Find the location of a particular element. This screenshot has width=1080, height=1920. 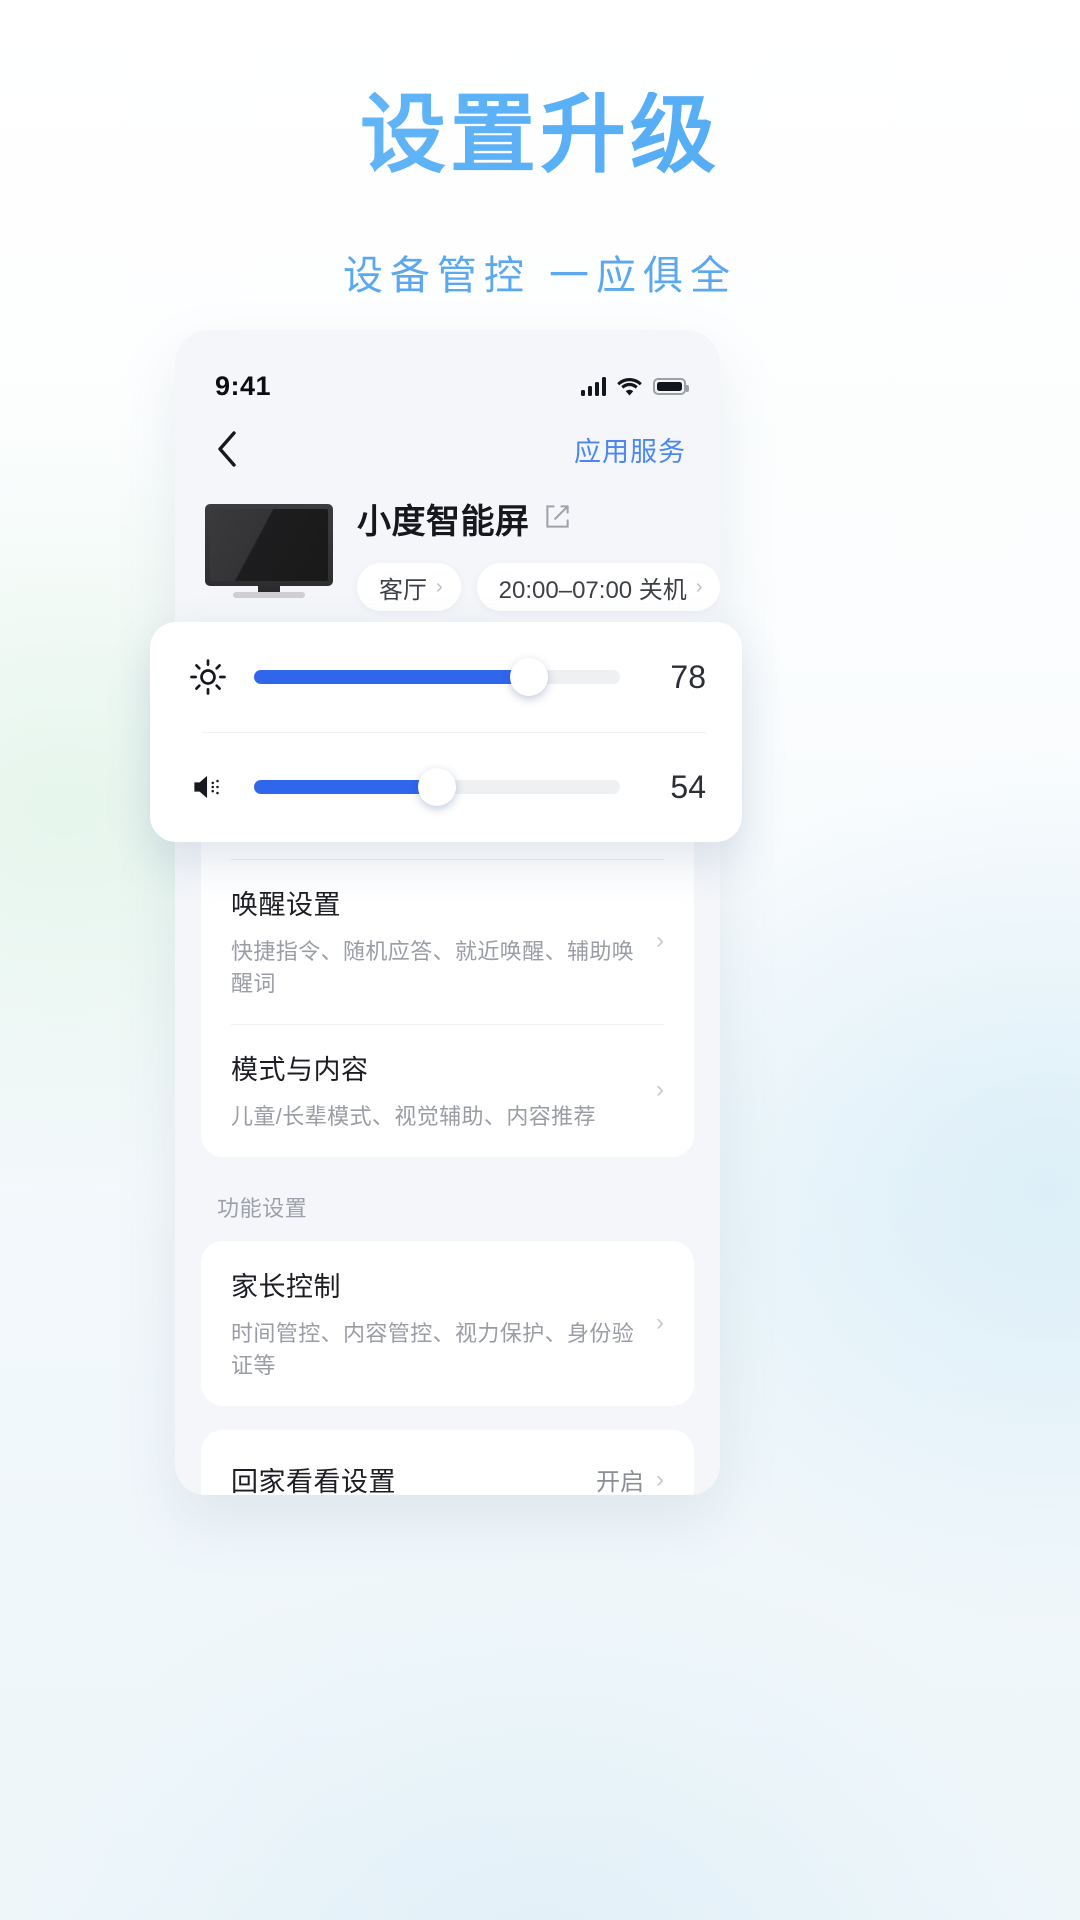

status-bar: 9:41 is located at coordinates (447, 373).